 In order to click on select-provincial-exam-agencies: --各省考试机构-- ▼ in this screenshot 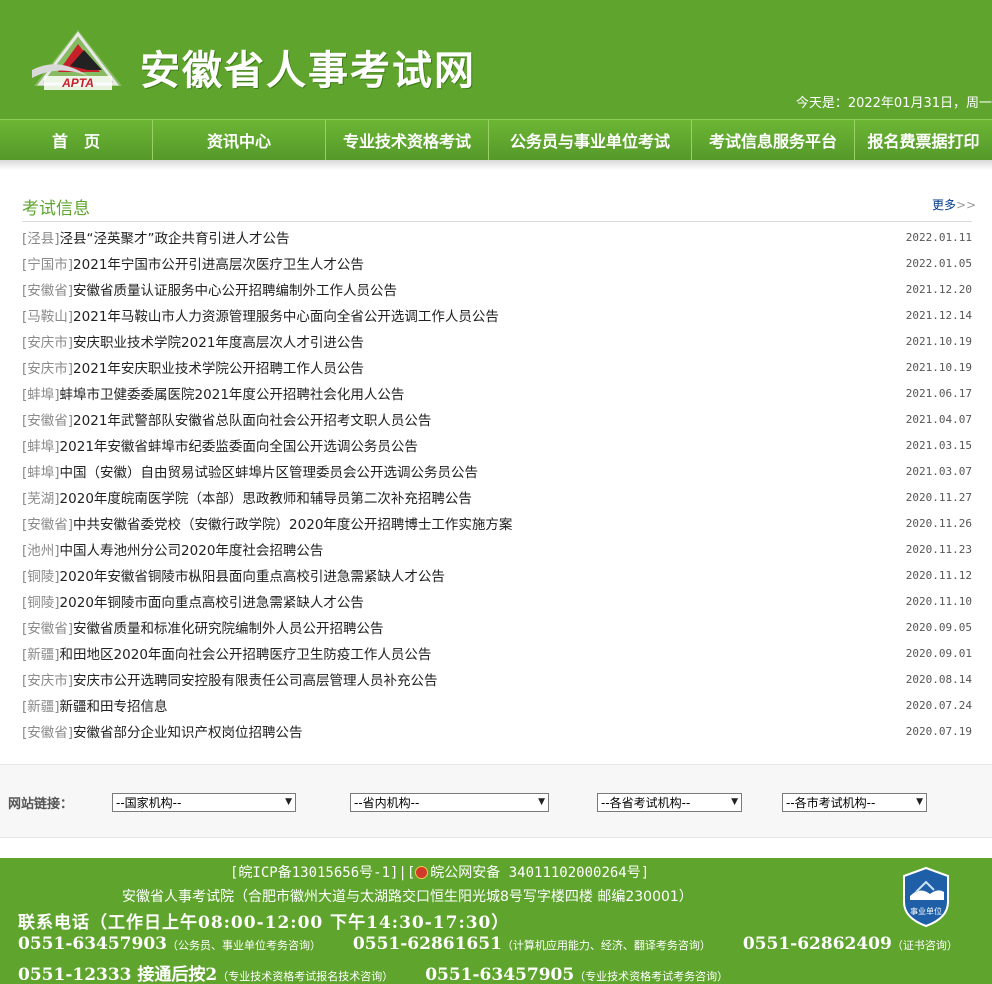, I will do `click(669, 802)`.